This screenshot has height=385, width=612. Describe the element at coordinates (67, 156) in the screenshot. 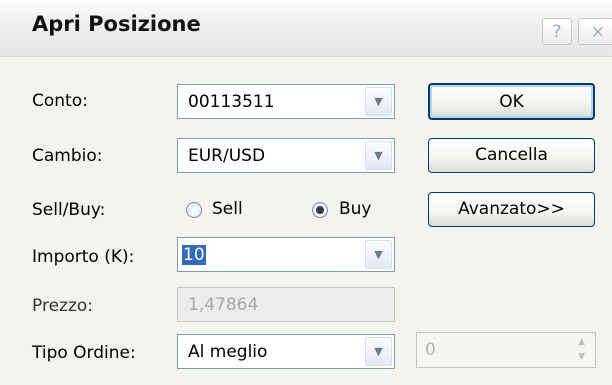

I see `cambio-label: Cambio:` at that location.